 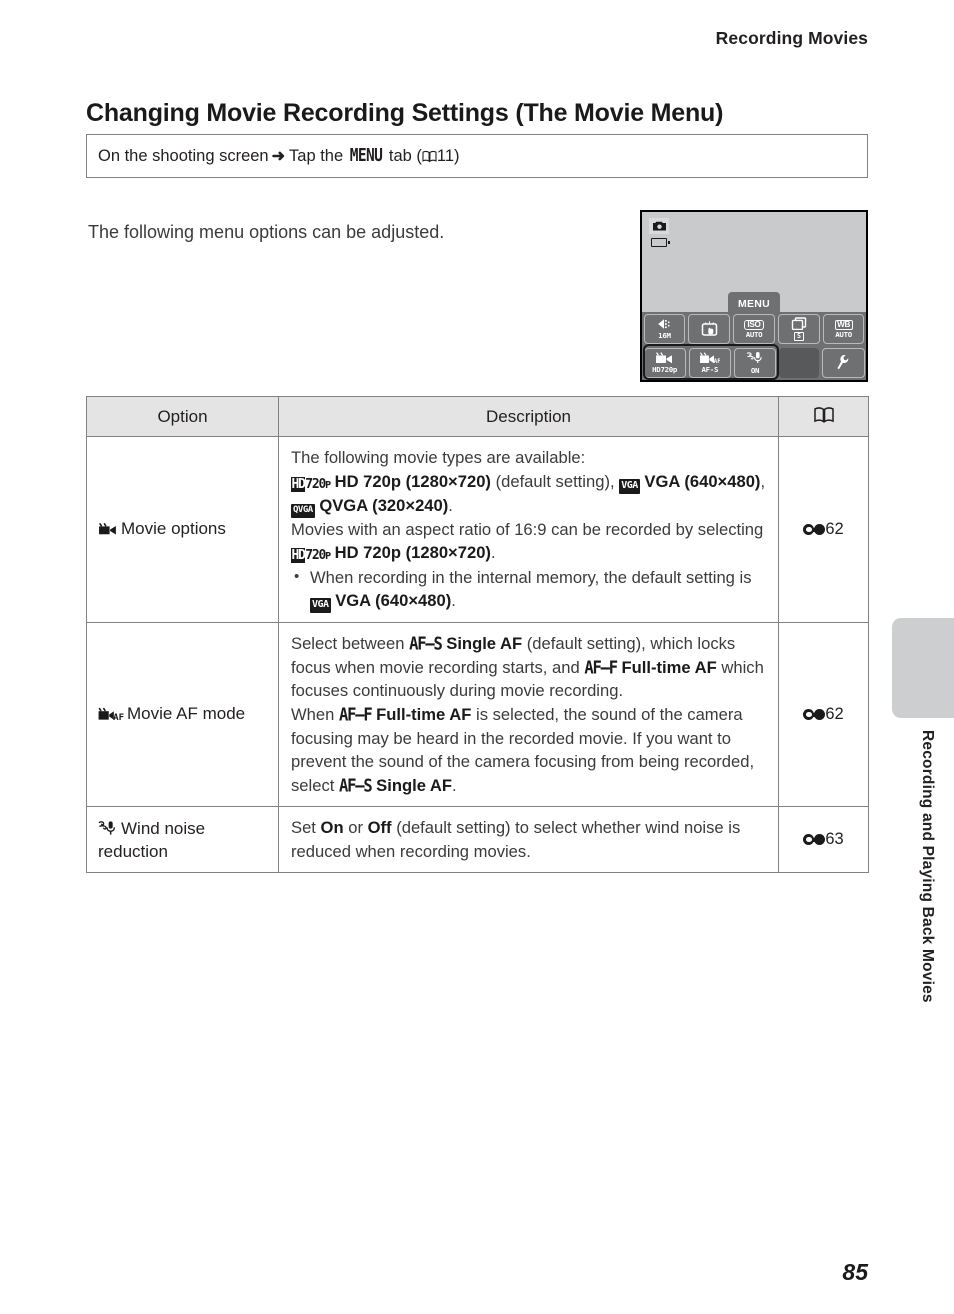 What do you see at coordinates (702, 481) in the screenshot?
I see `vga-bold: VGA (640×480)` at bounding box center [702, 481].